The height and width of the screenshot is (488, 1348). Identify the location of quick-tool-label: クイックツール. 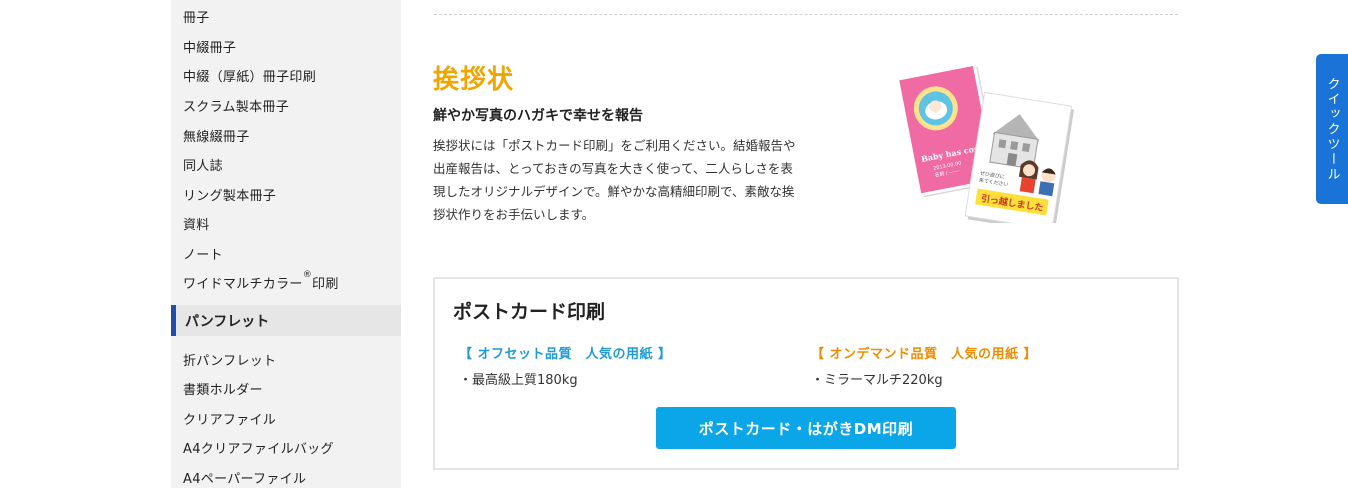
(1332, 129).